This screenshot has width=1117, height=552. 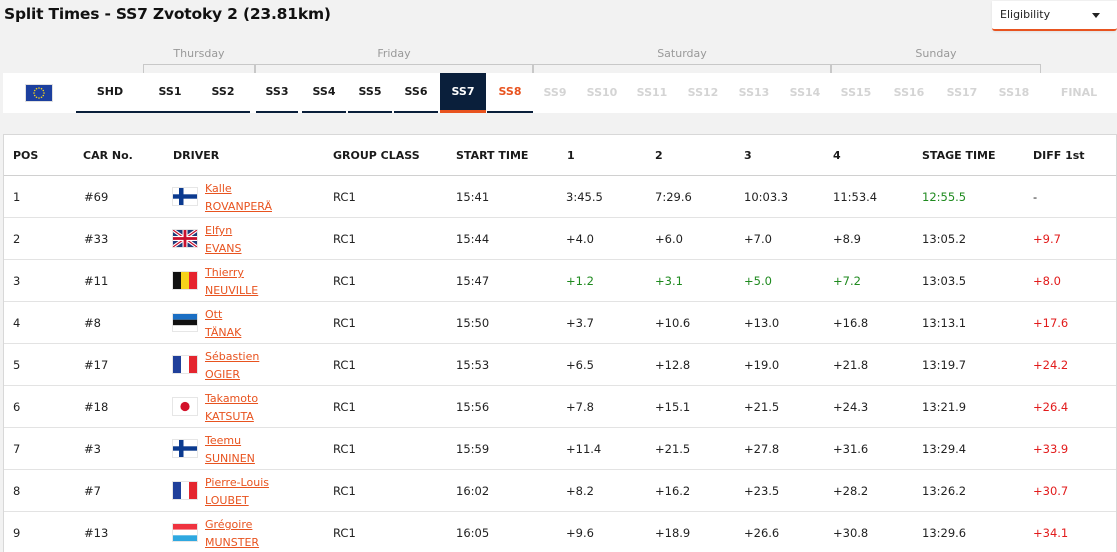 I want to click on column-header-split-3: 3, so click(x=748, y=155).